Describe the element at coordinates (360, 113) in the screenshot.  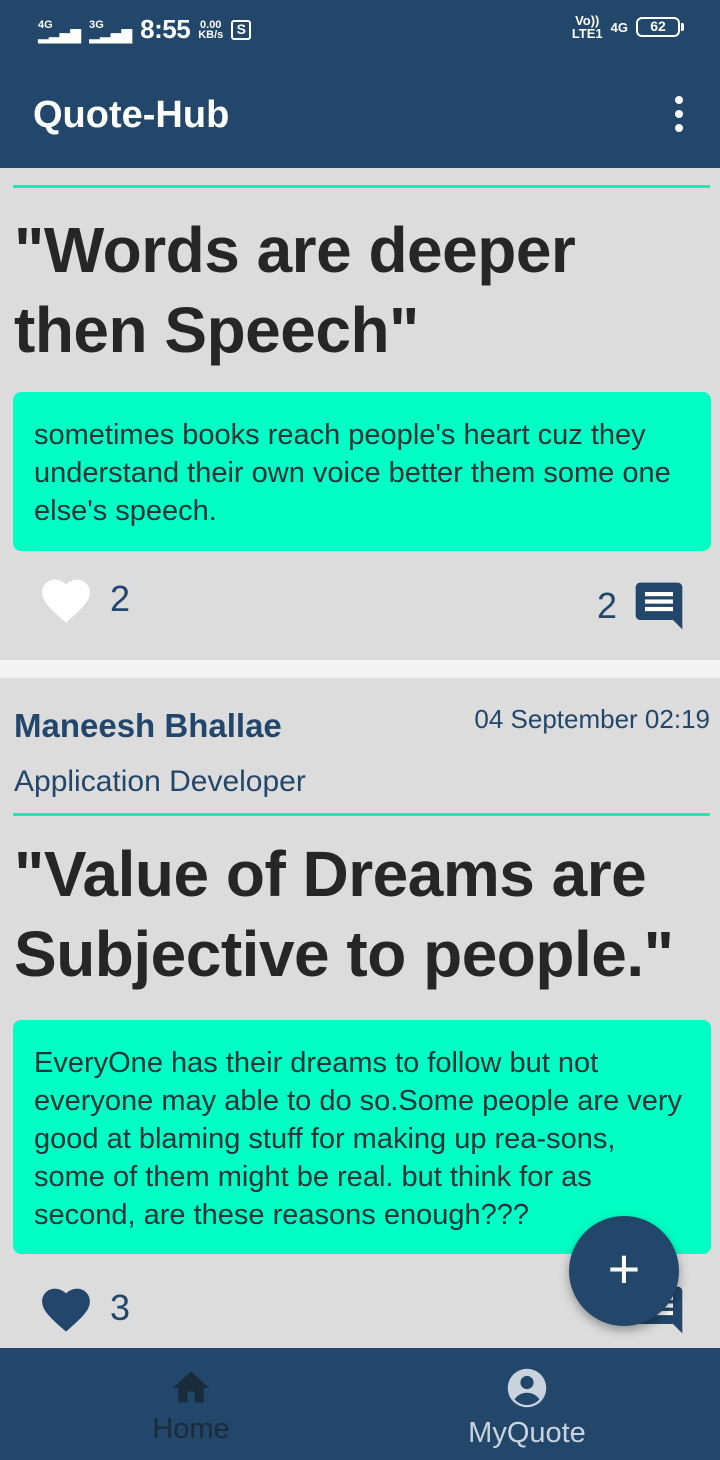
I see `app-bar: Quote-Hub` at that location.